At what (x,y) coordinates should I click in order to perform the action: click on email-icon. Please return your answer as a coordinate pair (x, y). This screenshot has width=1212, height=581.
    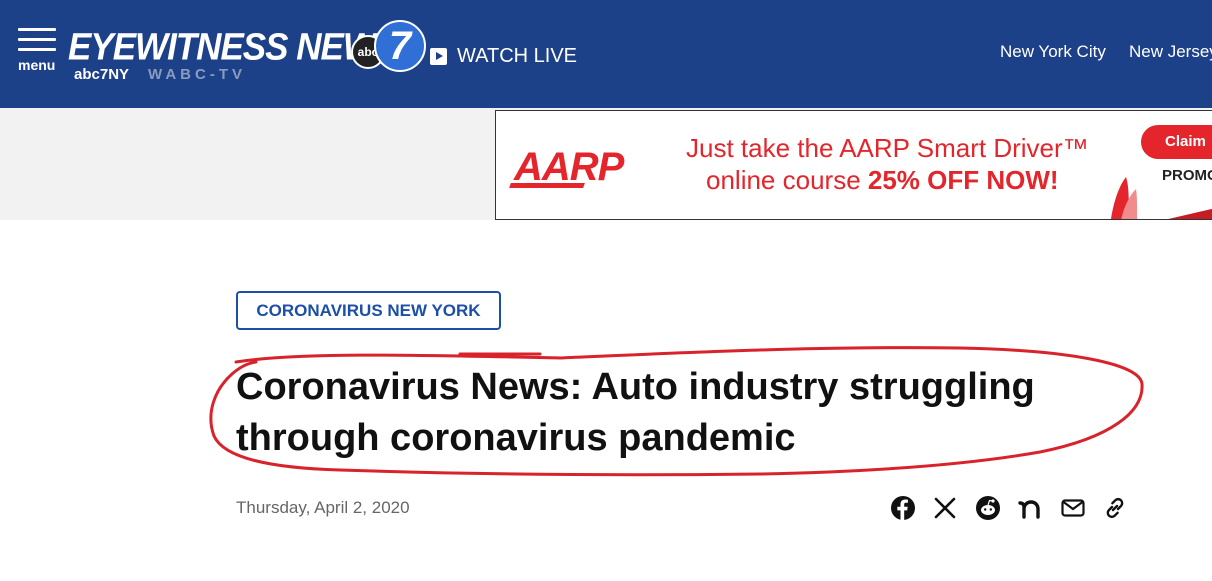
    Looking at the image, I should click on (1073, 508).